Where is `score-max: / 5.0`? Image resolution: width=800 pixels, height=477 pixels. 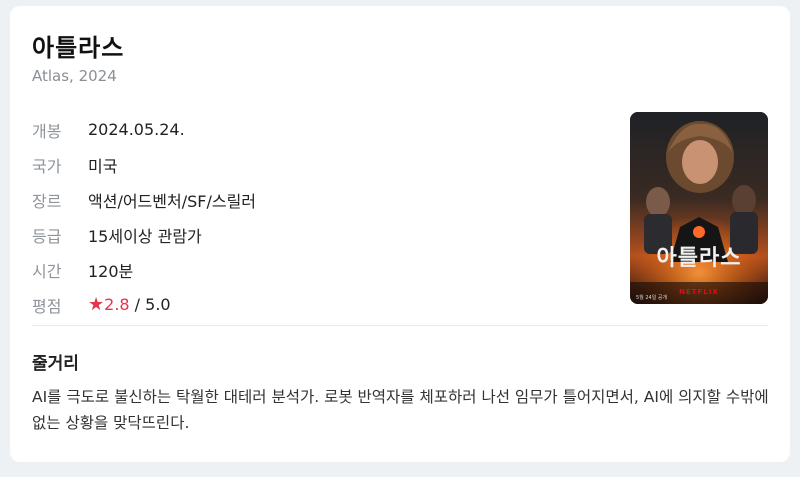
score-max: / 5.0 is located at coordinates (150, 304).